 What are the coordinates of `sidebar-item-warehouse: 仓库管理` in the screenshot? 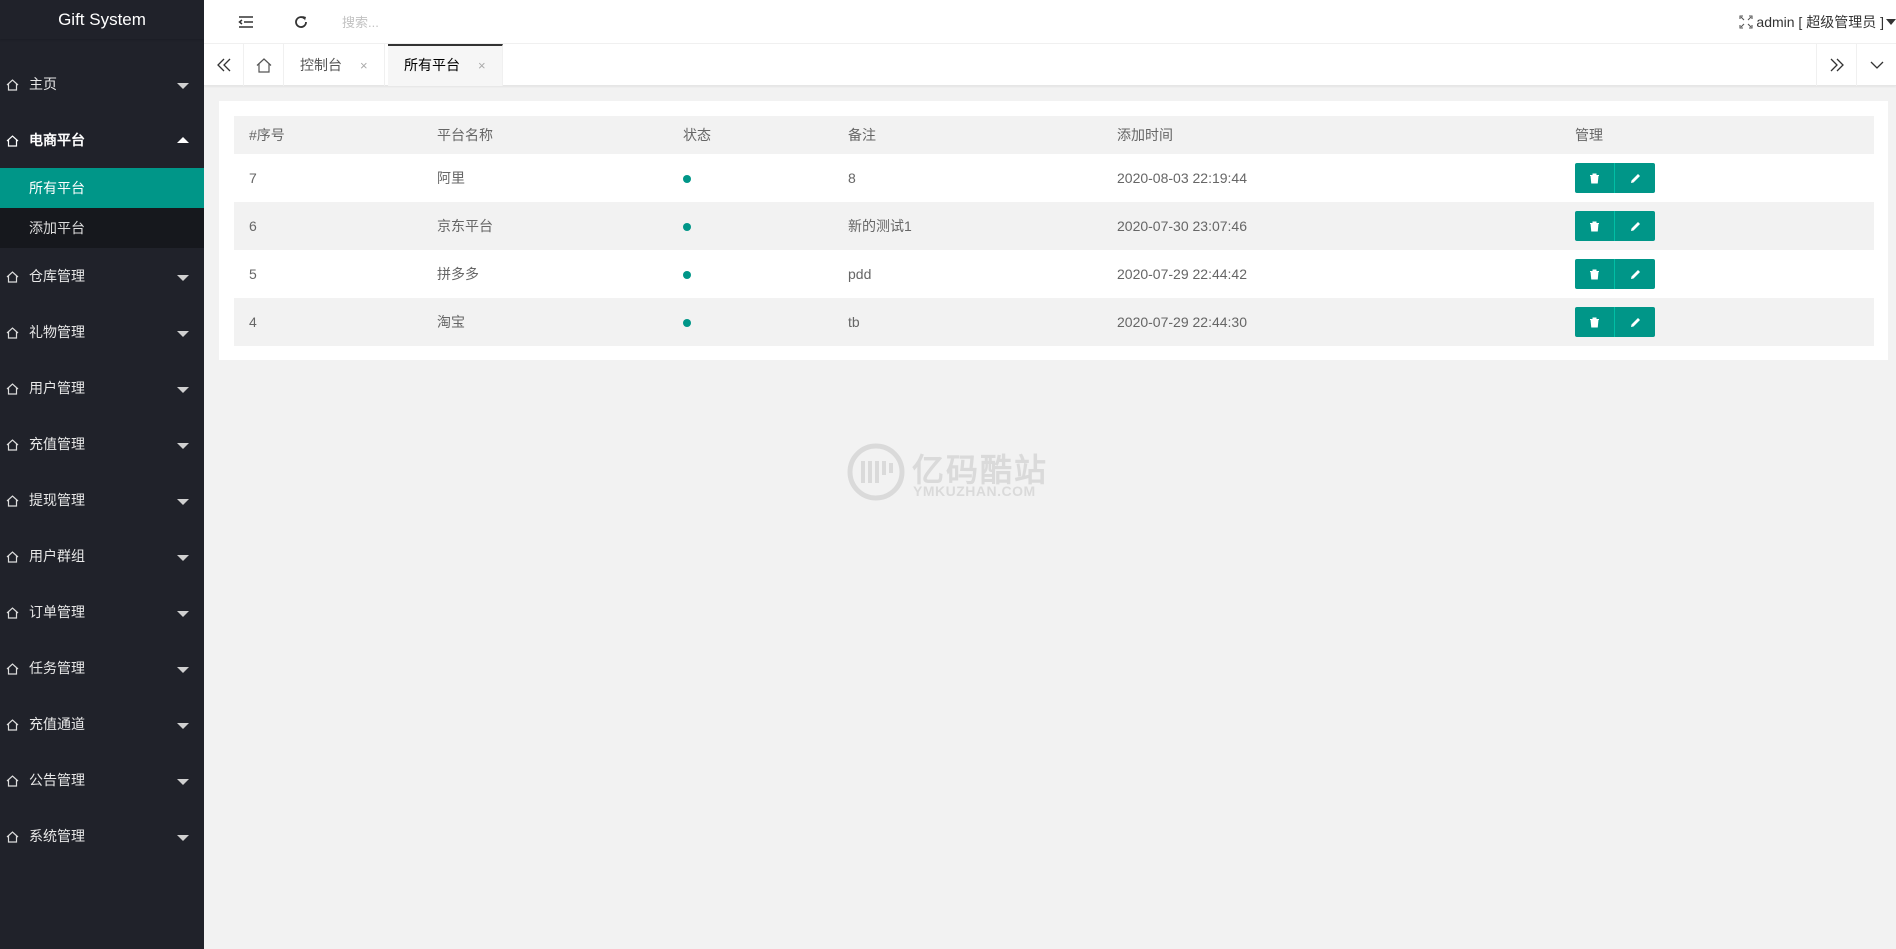 It's located at (102, 276).